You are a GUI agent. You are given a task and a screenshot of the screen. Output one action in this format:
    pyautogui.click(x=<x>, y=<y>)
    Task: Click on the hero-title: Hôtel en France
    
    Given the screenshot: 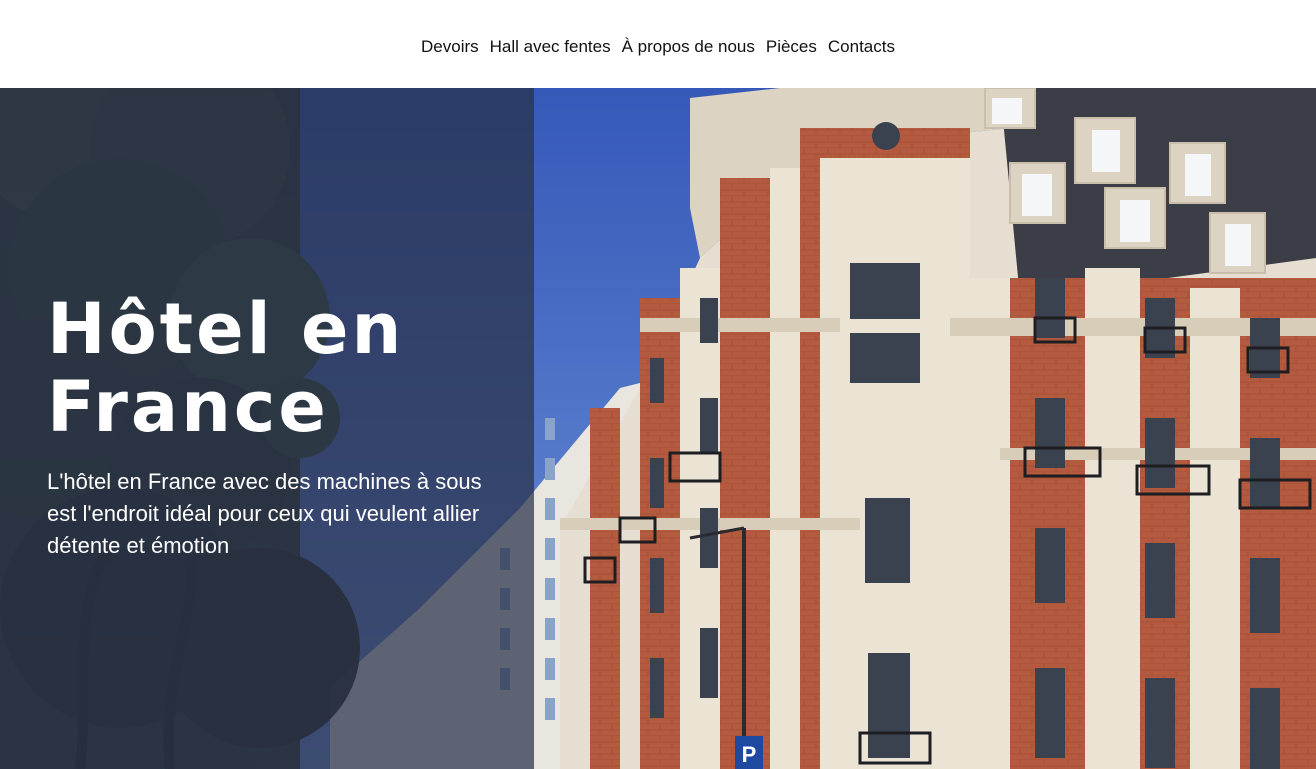 What is the action you would take?
    pyautogui.click(x=226, y=368)
    